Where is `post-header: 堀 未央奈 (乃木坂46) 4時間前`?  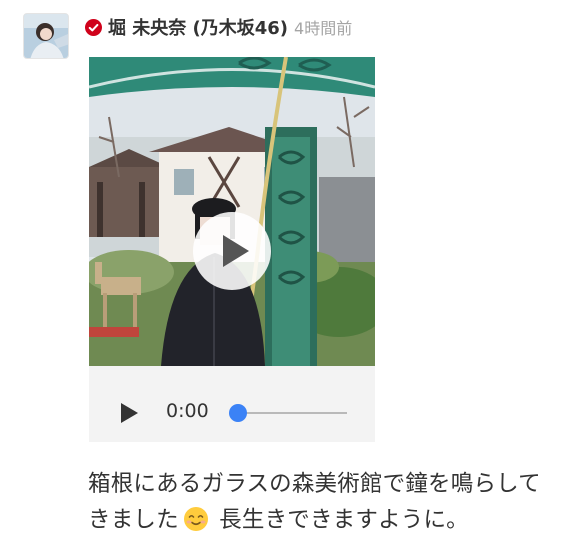
post-header: 堀 未央奈 (乃木坂46) 4時間前 is located at coordinates (218, 27).